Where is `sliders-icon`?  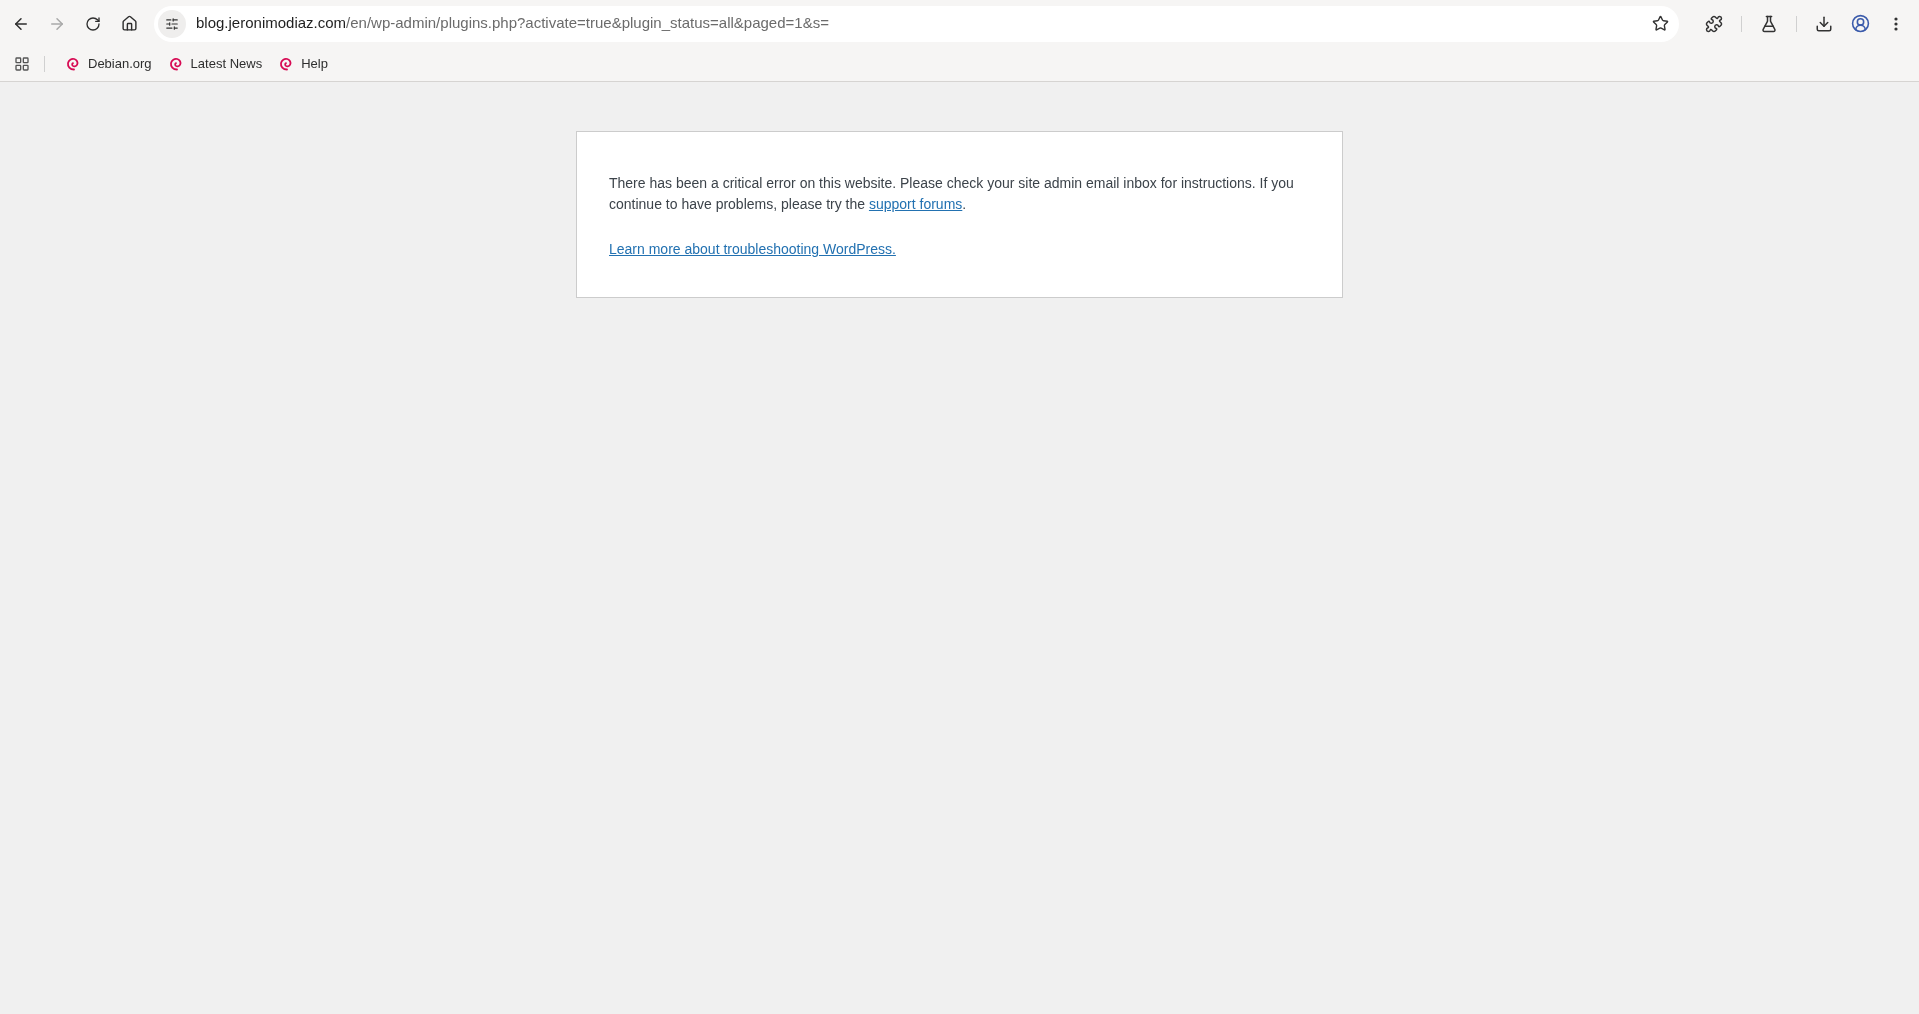 sliders-icon is located at coordinates (172, 23).